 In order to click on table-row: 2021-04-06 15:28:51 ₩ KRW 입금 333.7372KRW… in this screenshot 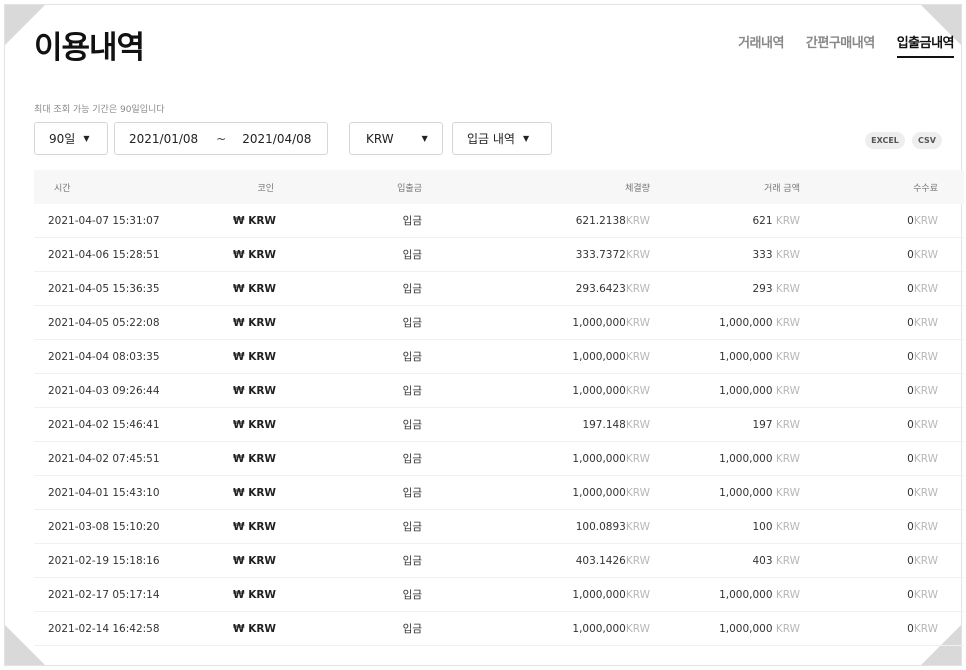, I will do `click(499, 255)`.